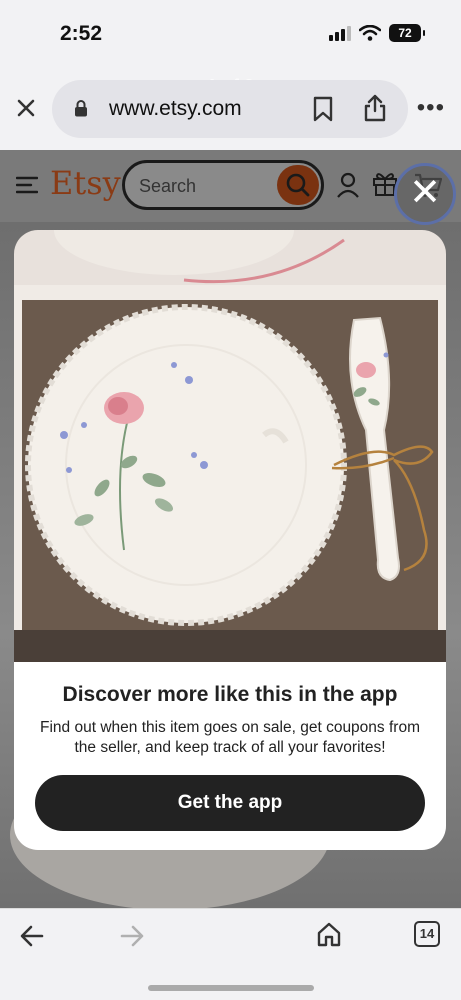  Describe the element at coordinates (81, 33) in the screenshot. I see `status-time: 2:52` at that location.